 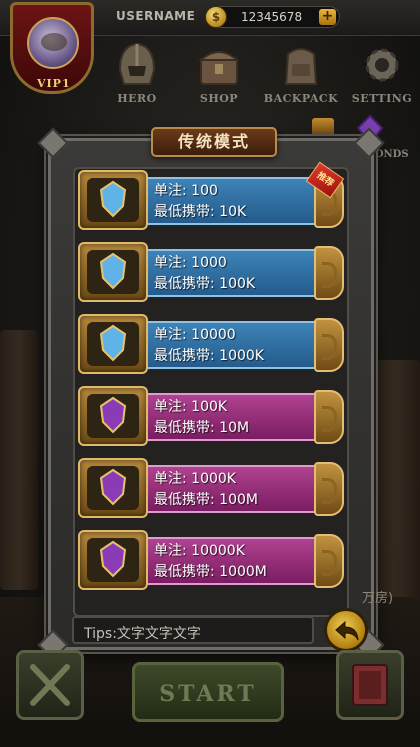 What do you see at coordinates (378, 598) in the screenshot?
I see `side-room-text: 万房)` at bounding box center [378, 598].